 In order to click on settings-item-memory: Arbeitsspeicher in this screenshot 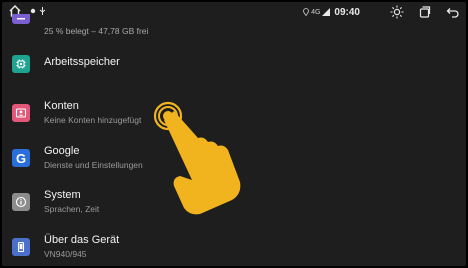, I will do `click(234, 64)`.